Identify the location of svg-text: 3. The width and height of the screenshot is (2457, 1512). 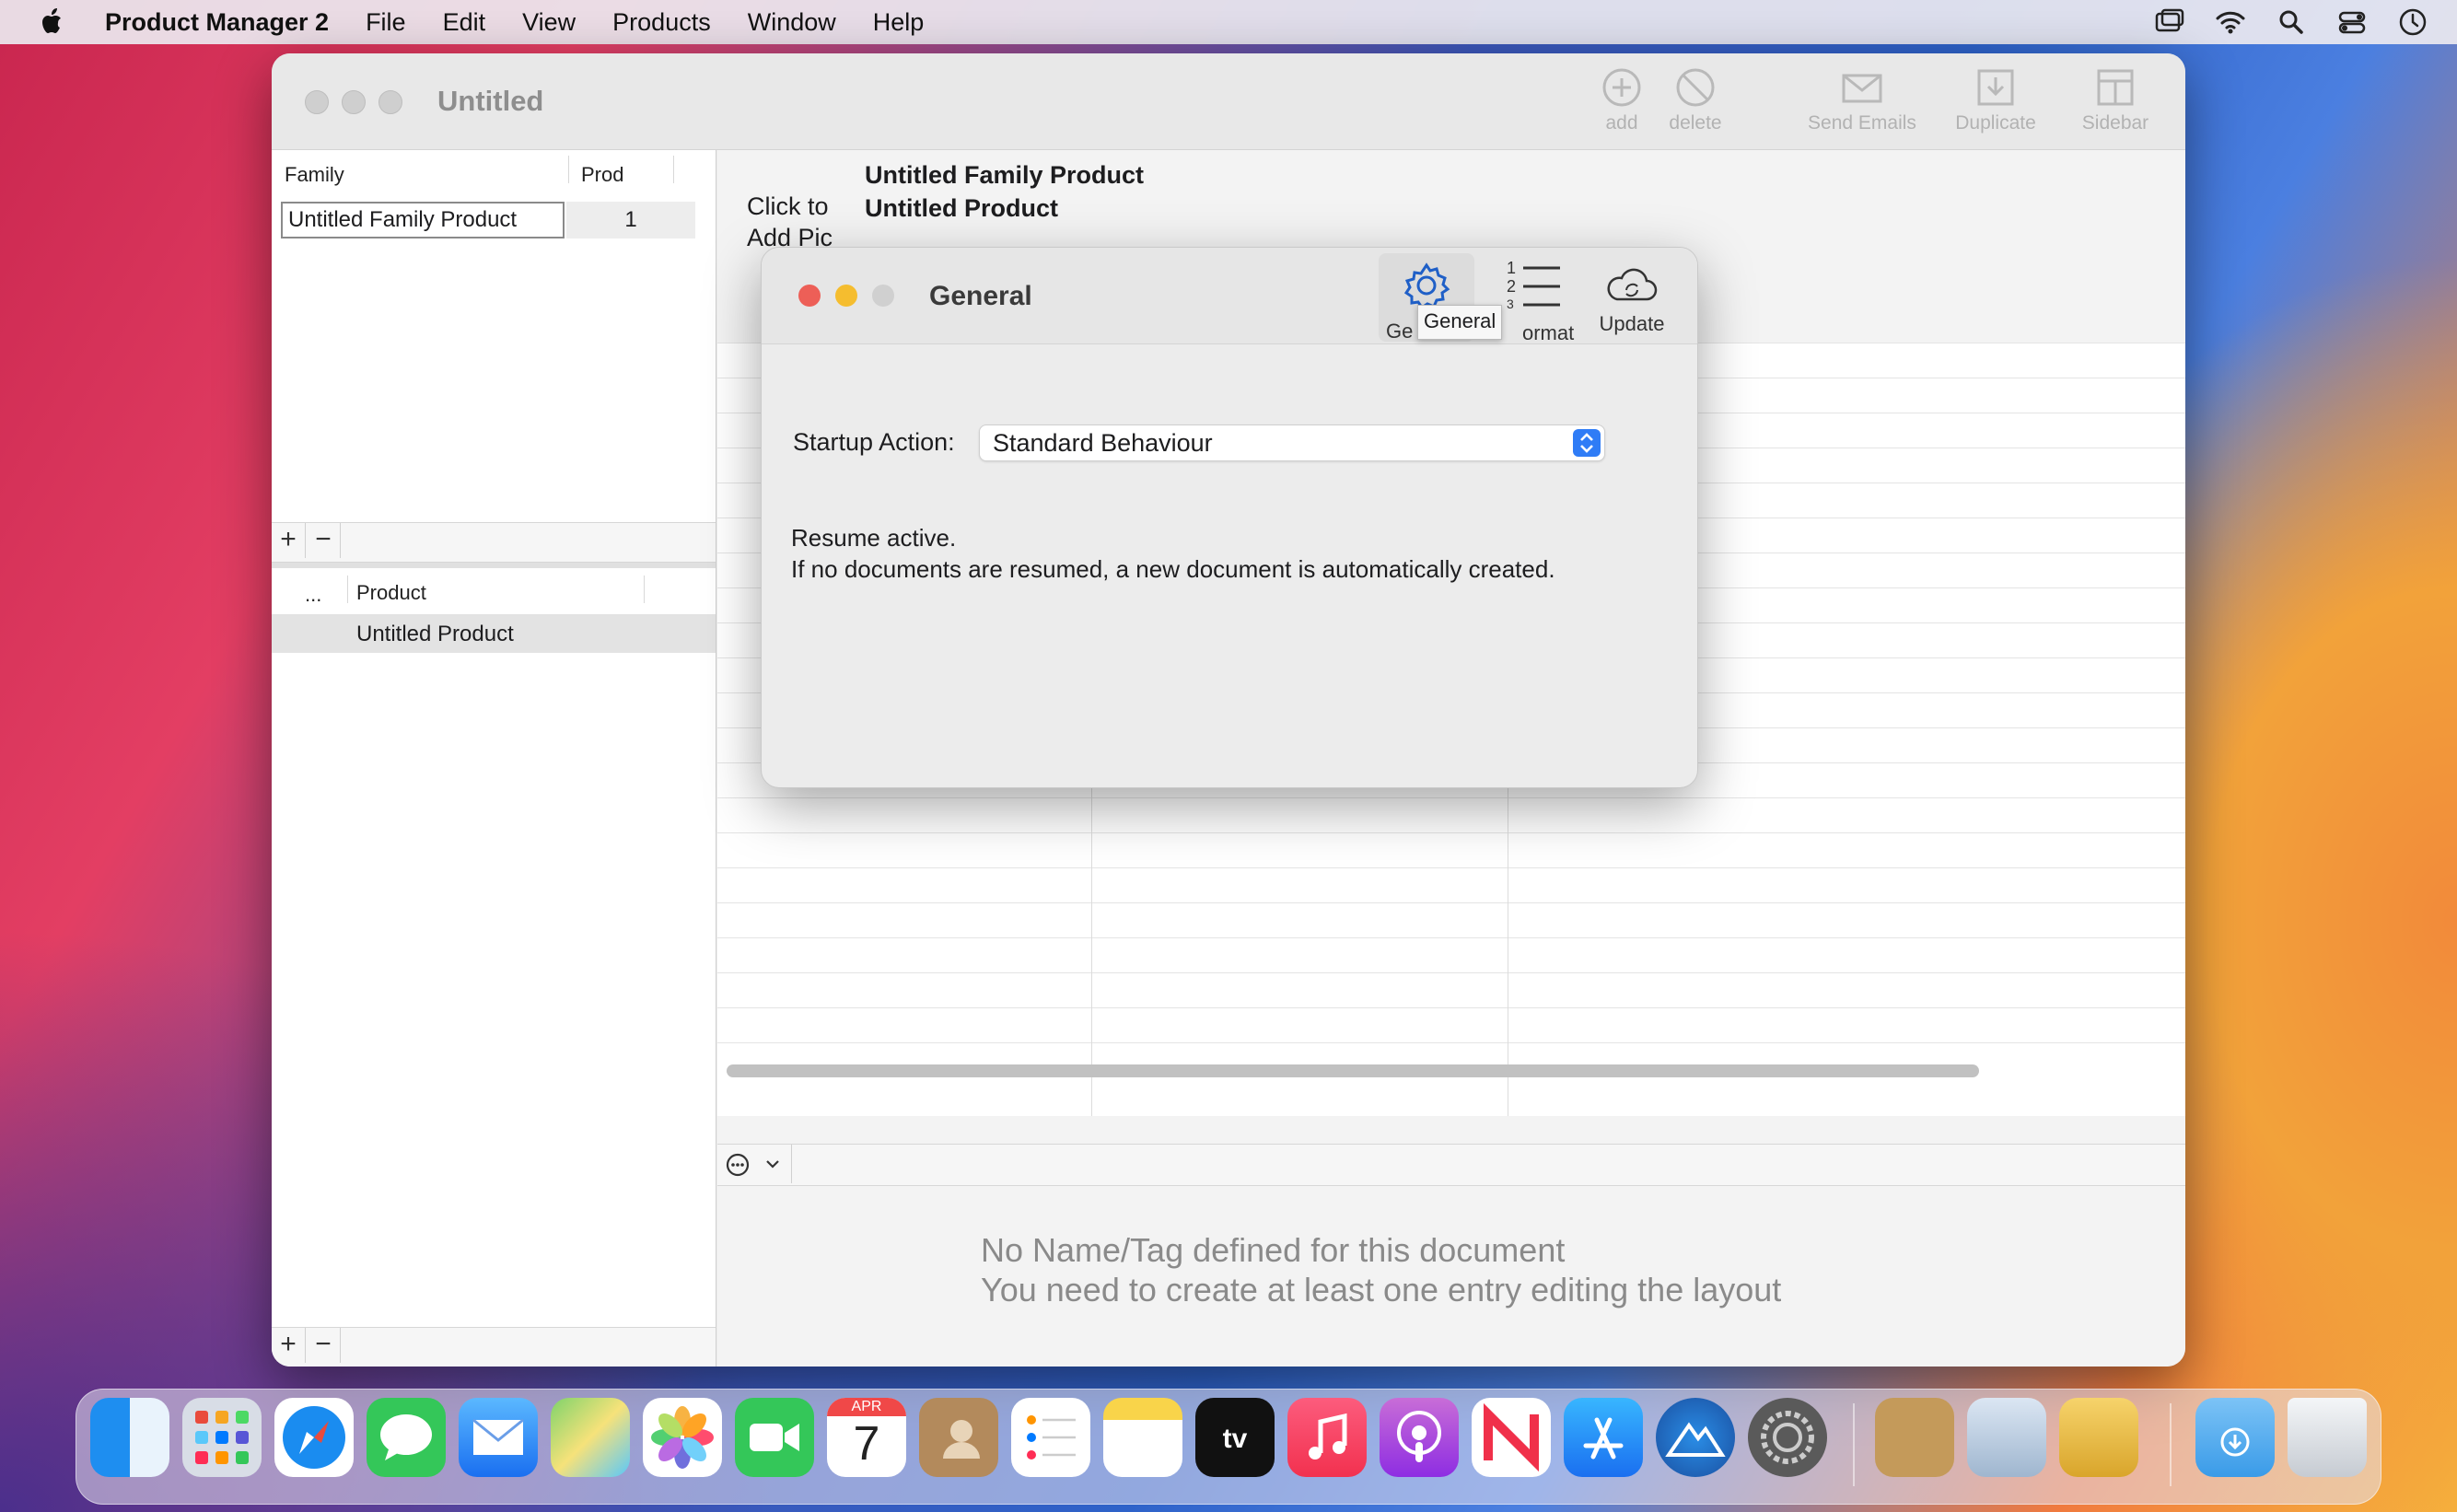
(1510, 304).